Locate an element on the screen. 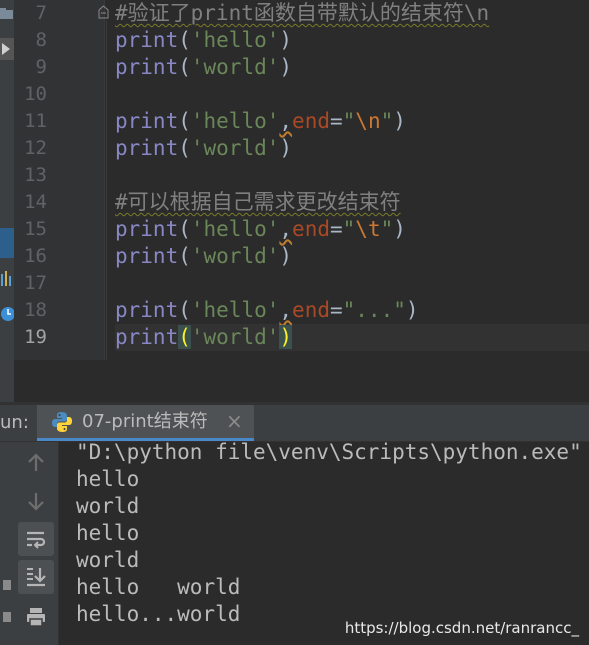 This screenshot has height=645, width=589. watermark: https://blog.csdn.net/ranrancc_ is located at coordinates (461, 628).